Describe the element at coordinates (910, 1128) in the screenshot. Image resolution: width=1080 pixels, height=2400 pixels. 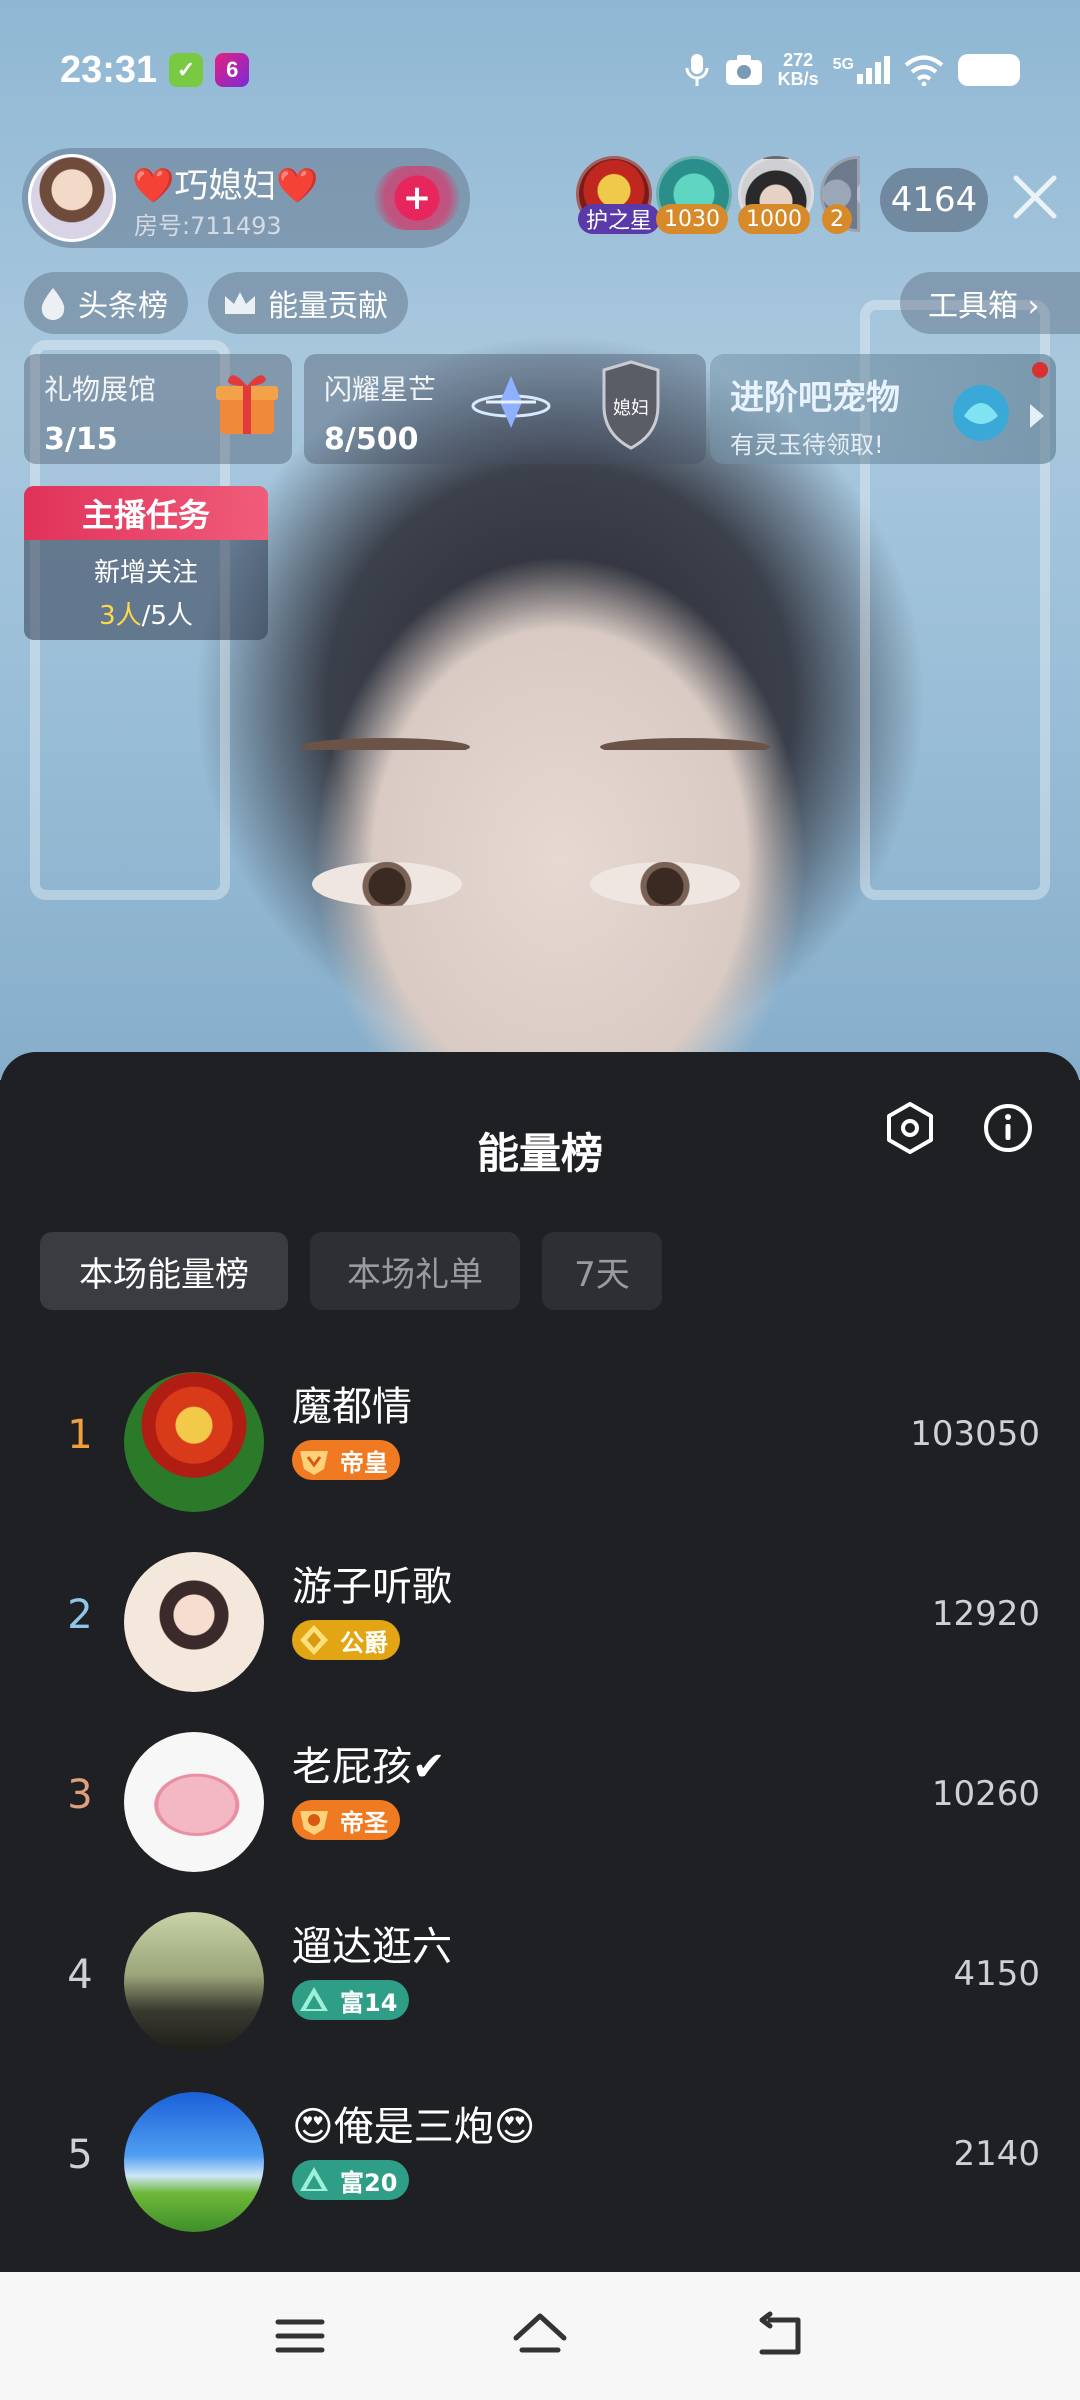
I see `settings-hexagon-icon` at that location.